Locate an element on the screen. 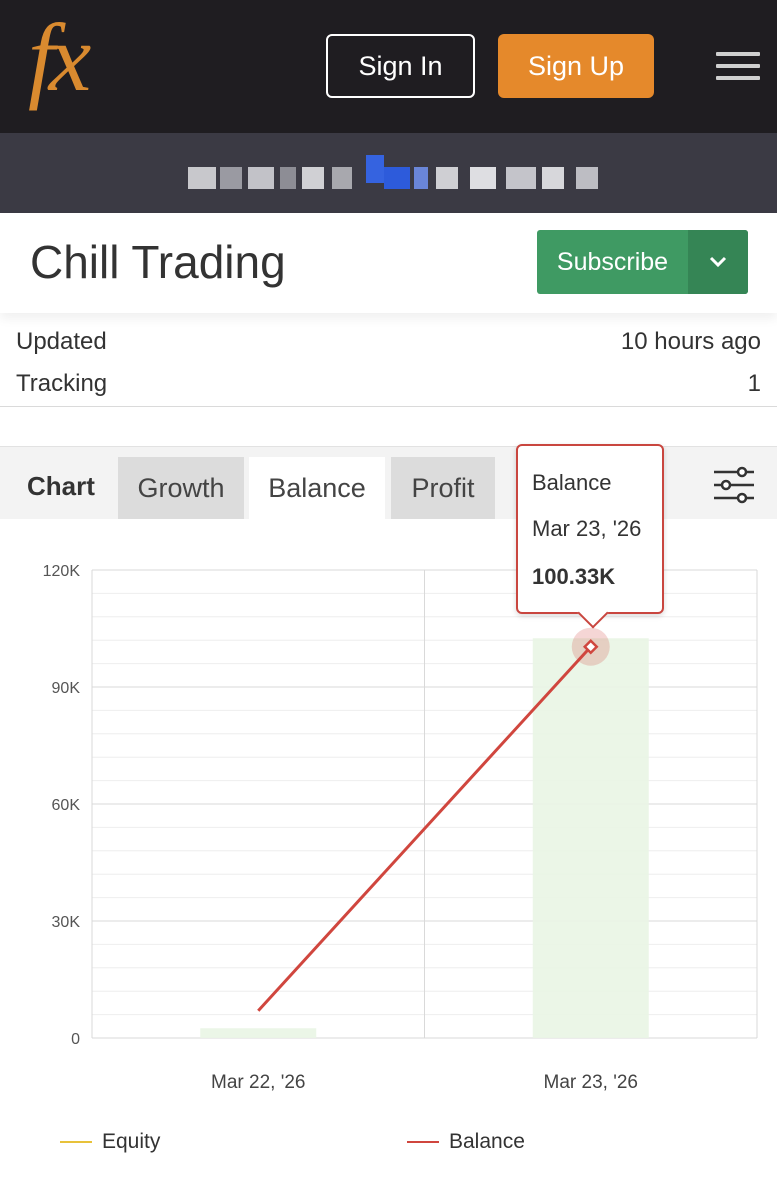  tooltip-date: Mar 23, '26 is located at coordinates (587, 528).